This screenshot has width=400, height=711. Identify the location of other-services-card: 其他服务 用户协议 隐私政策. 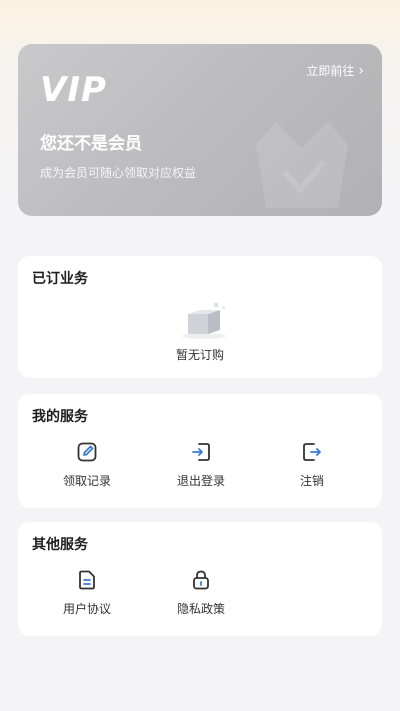
(200, 579).